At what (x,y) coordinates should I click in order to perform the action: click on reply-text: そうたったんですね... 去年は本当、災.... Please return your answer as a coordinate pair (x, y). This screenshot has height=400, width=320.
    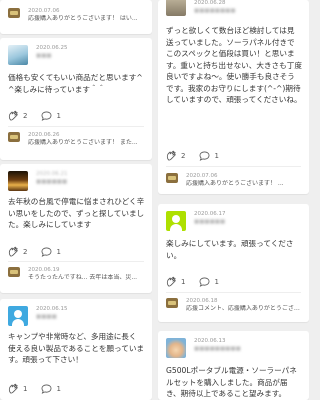
    Looking at the image, I should click on (83, 277).